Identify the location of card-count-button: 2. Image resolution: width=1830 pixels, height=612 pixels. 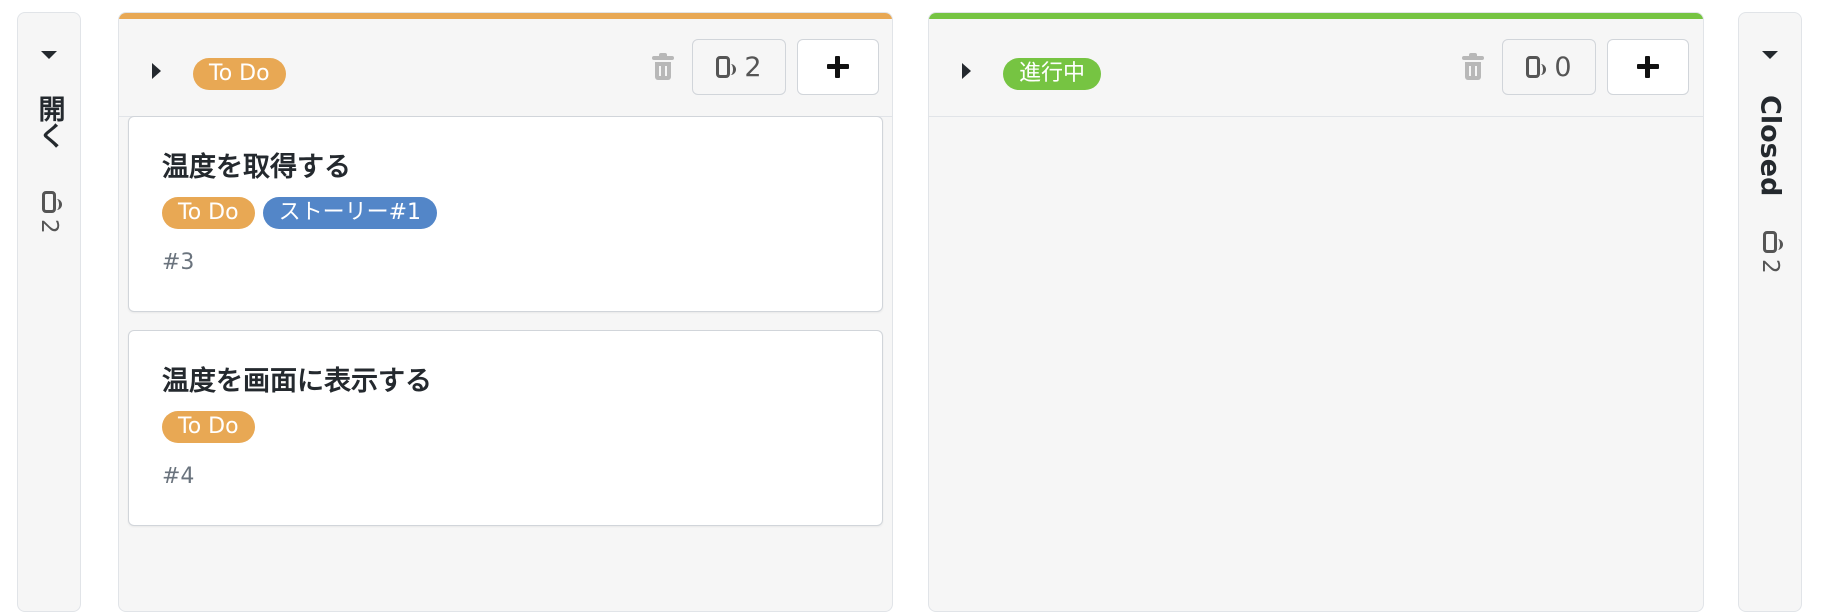
(739, 67).